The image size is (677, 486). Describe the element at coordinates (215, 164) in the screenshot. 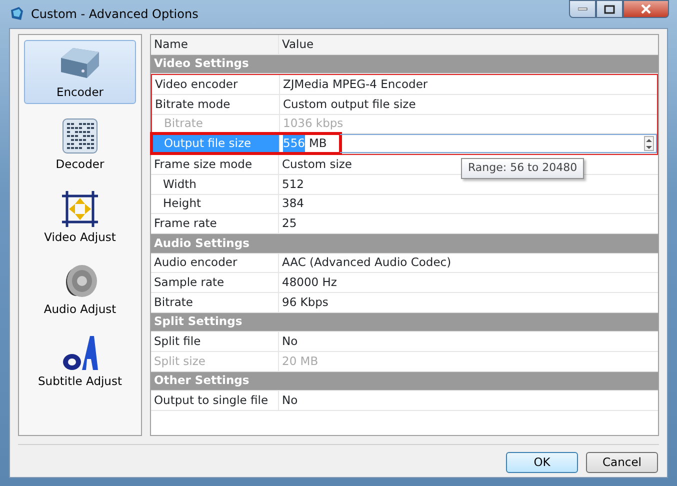

I see `property-name: Frame size mode` at that location.